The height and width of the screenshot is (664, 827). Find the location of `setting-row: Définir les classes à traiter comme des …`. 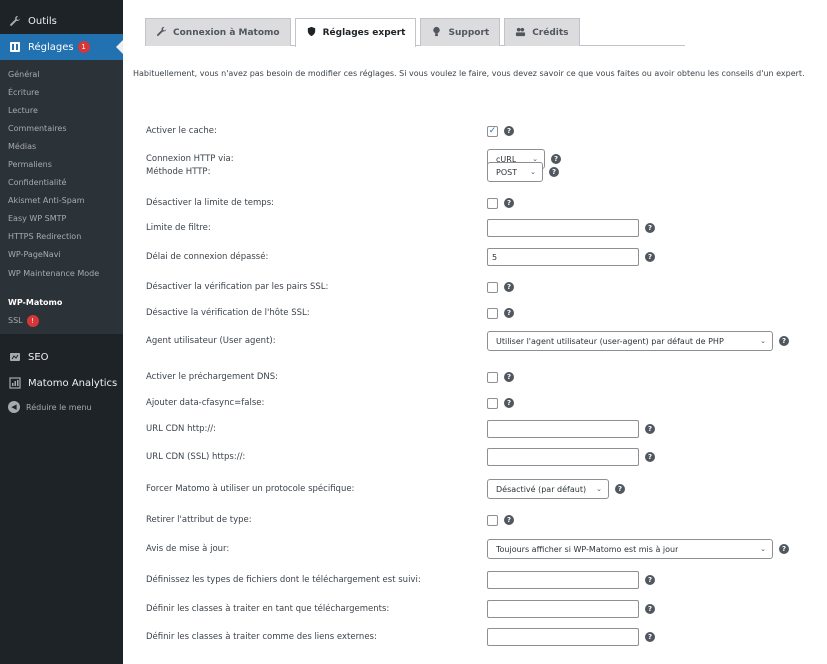

setting-row: Définir les classes à traiter comme des … is located at coordinates (486, 637).